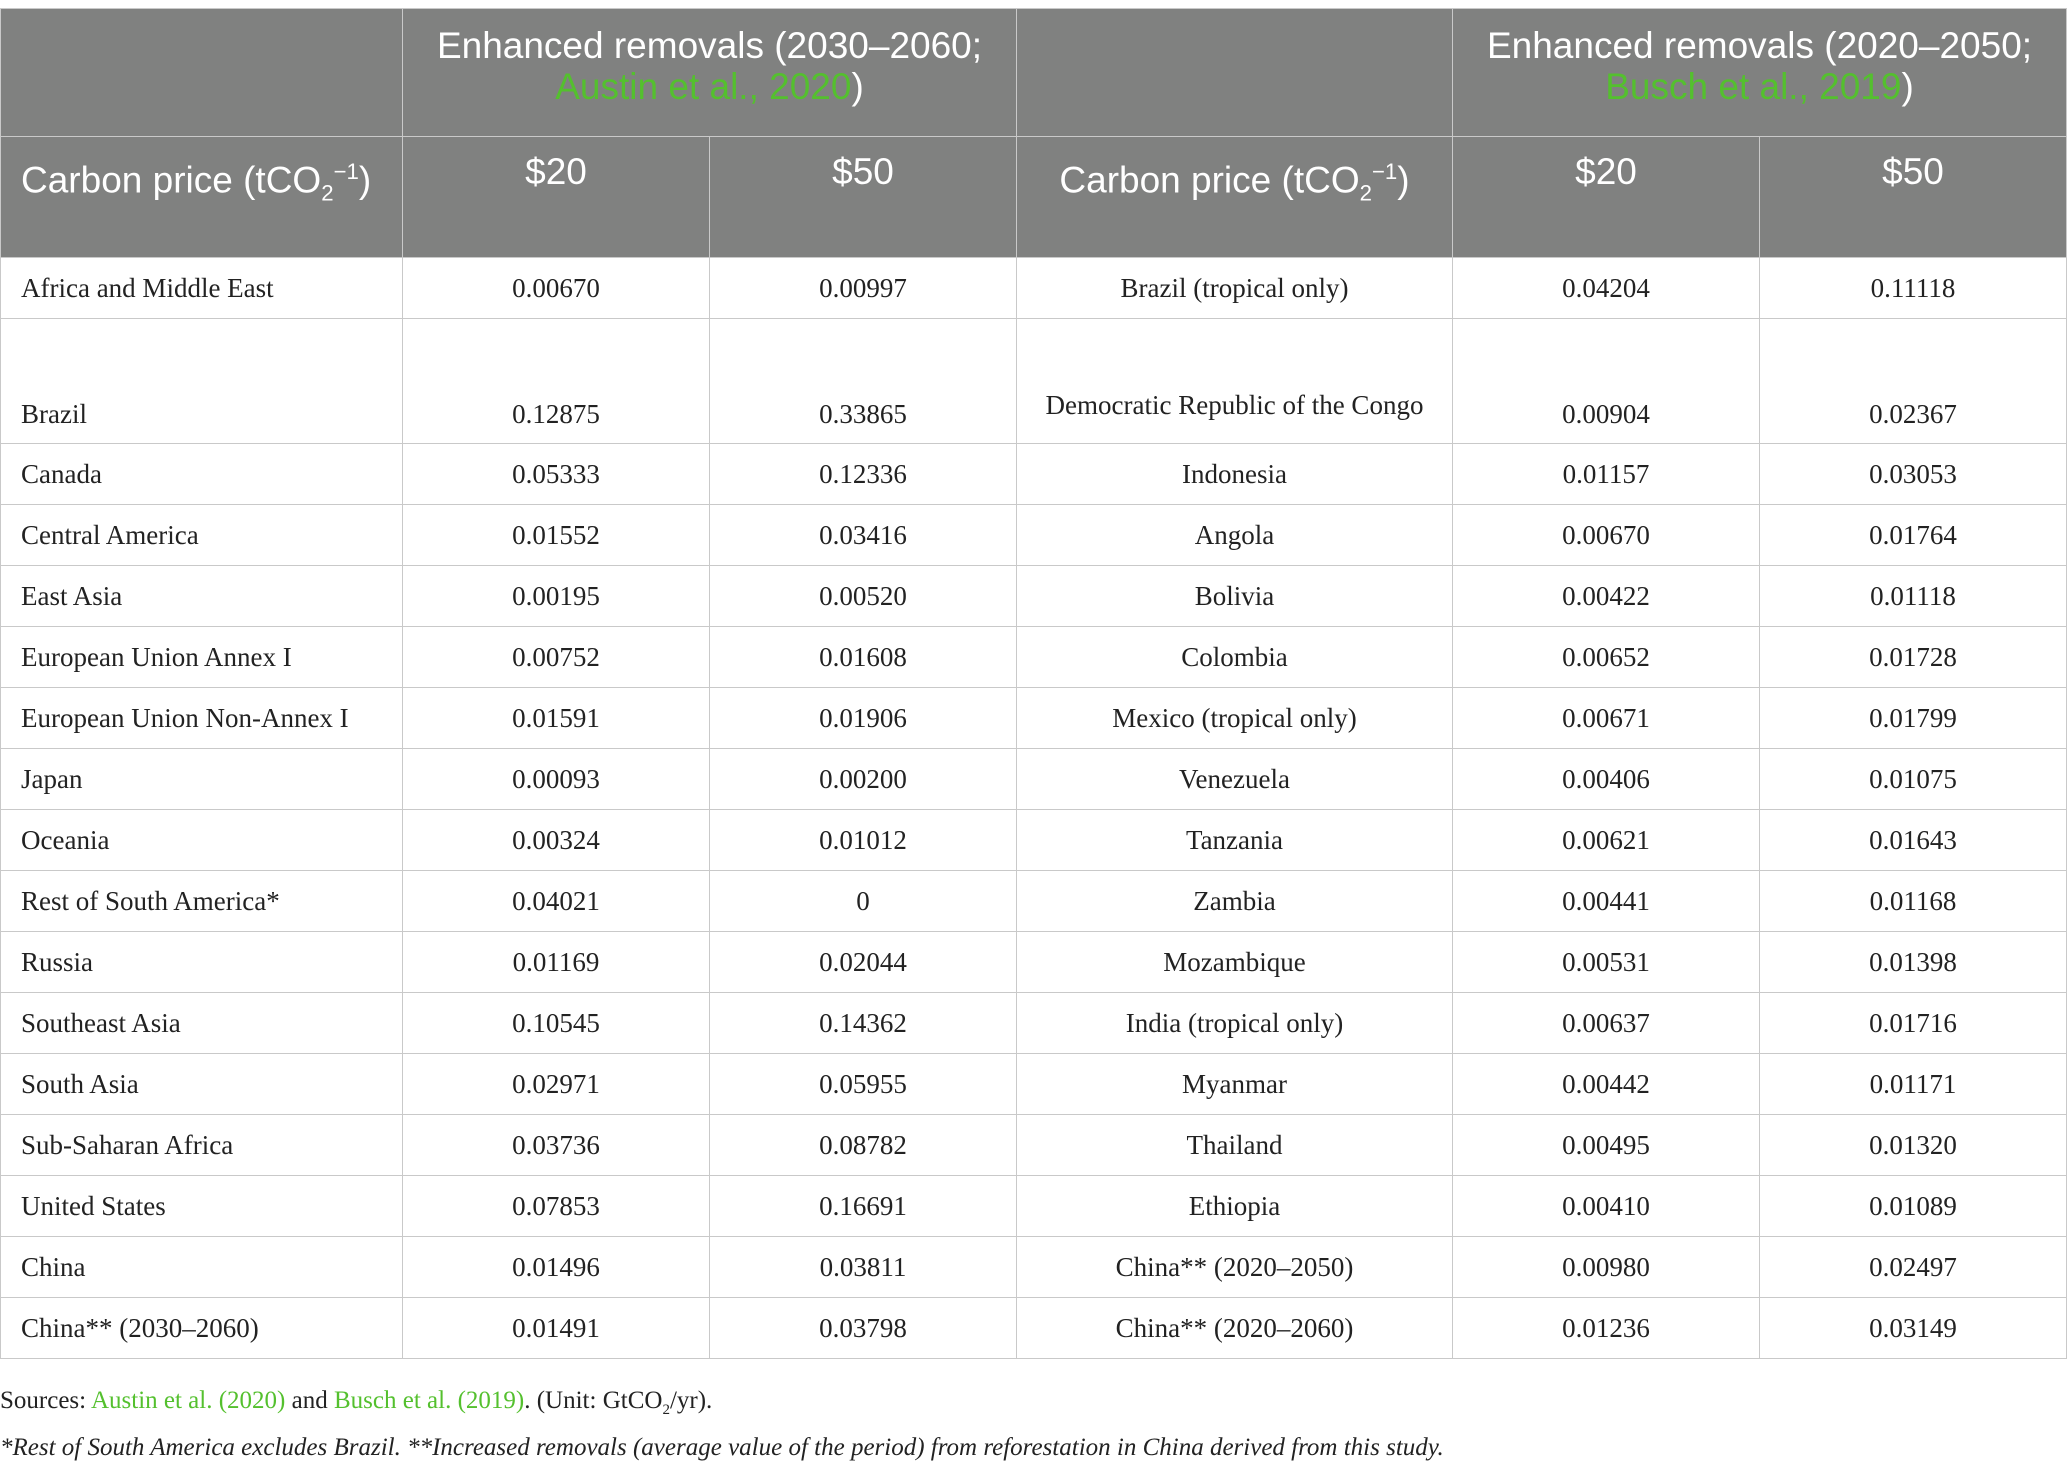  What do you see at coordinates (556, 840) in the screenshot?
I see `value-cell-austin-20: 0.00324` at bounding box center [556, 840].